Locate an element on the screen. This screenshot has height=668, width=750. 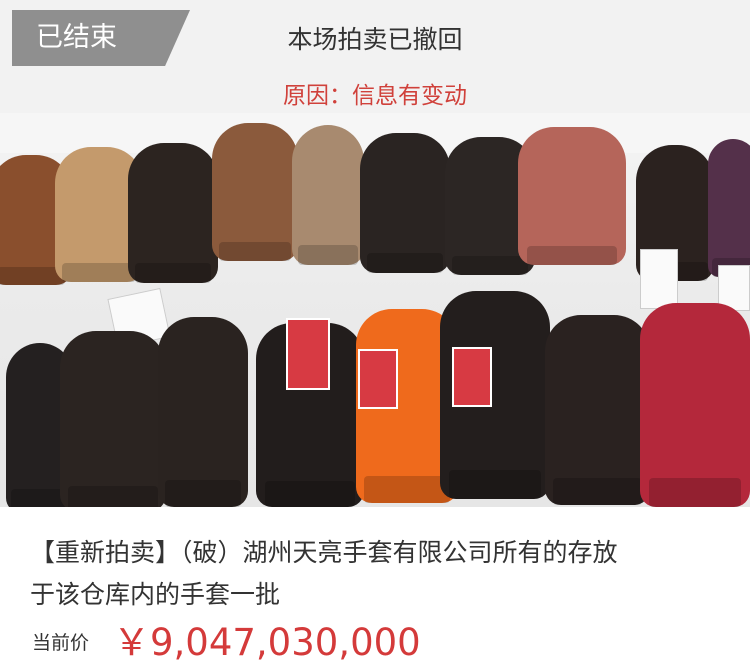
price-tag is located at coordinates (659, 279).